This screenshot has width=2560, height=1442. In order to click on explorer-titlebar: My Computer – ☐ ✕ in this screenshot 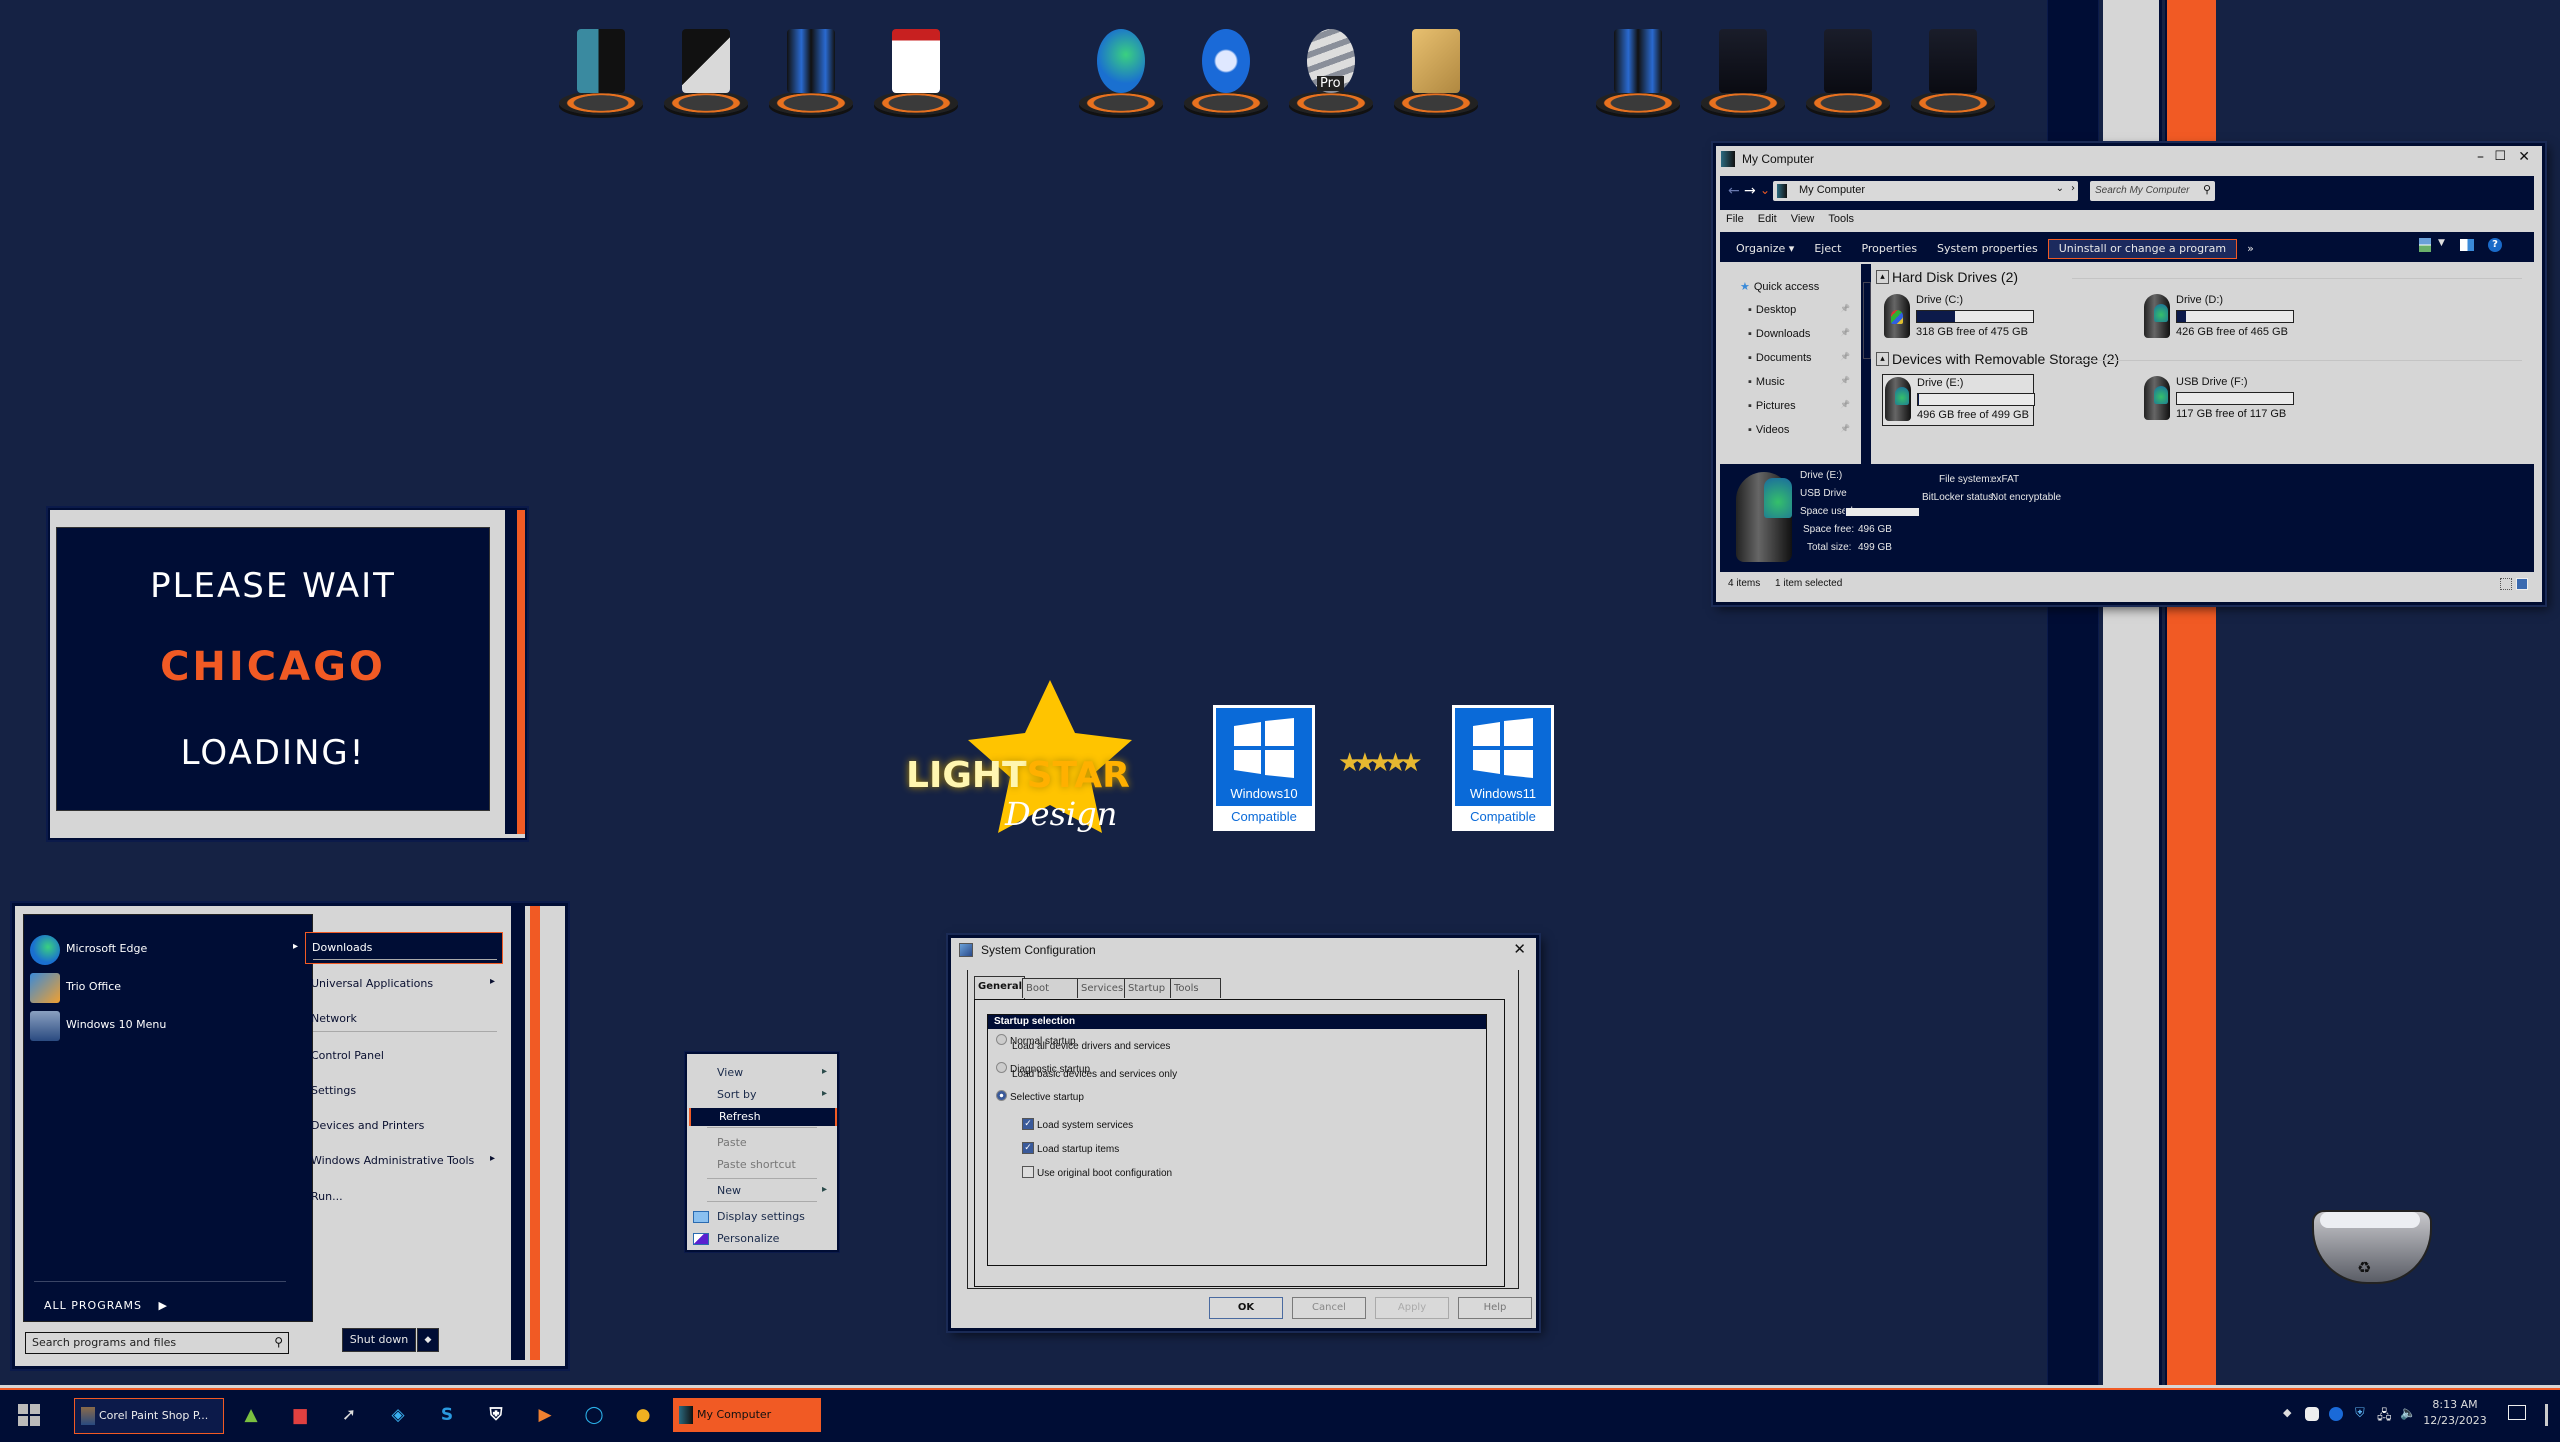, I will do `click(2129, 159)`.